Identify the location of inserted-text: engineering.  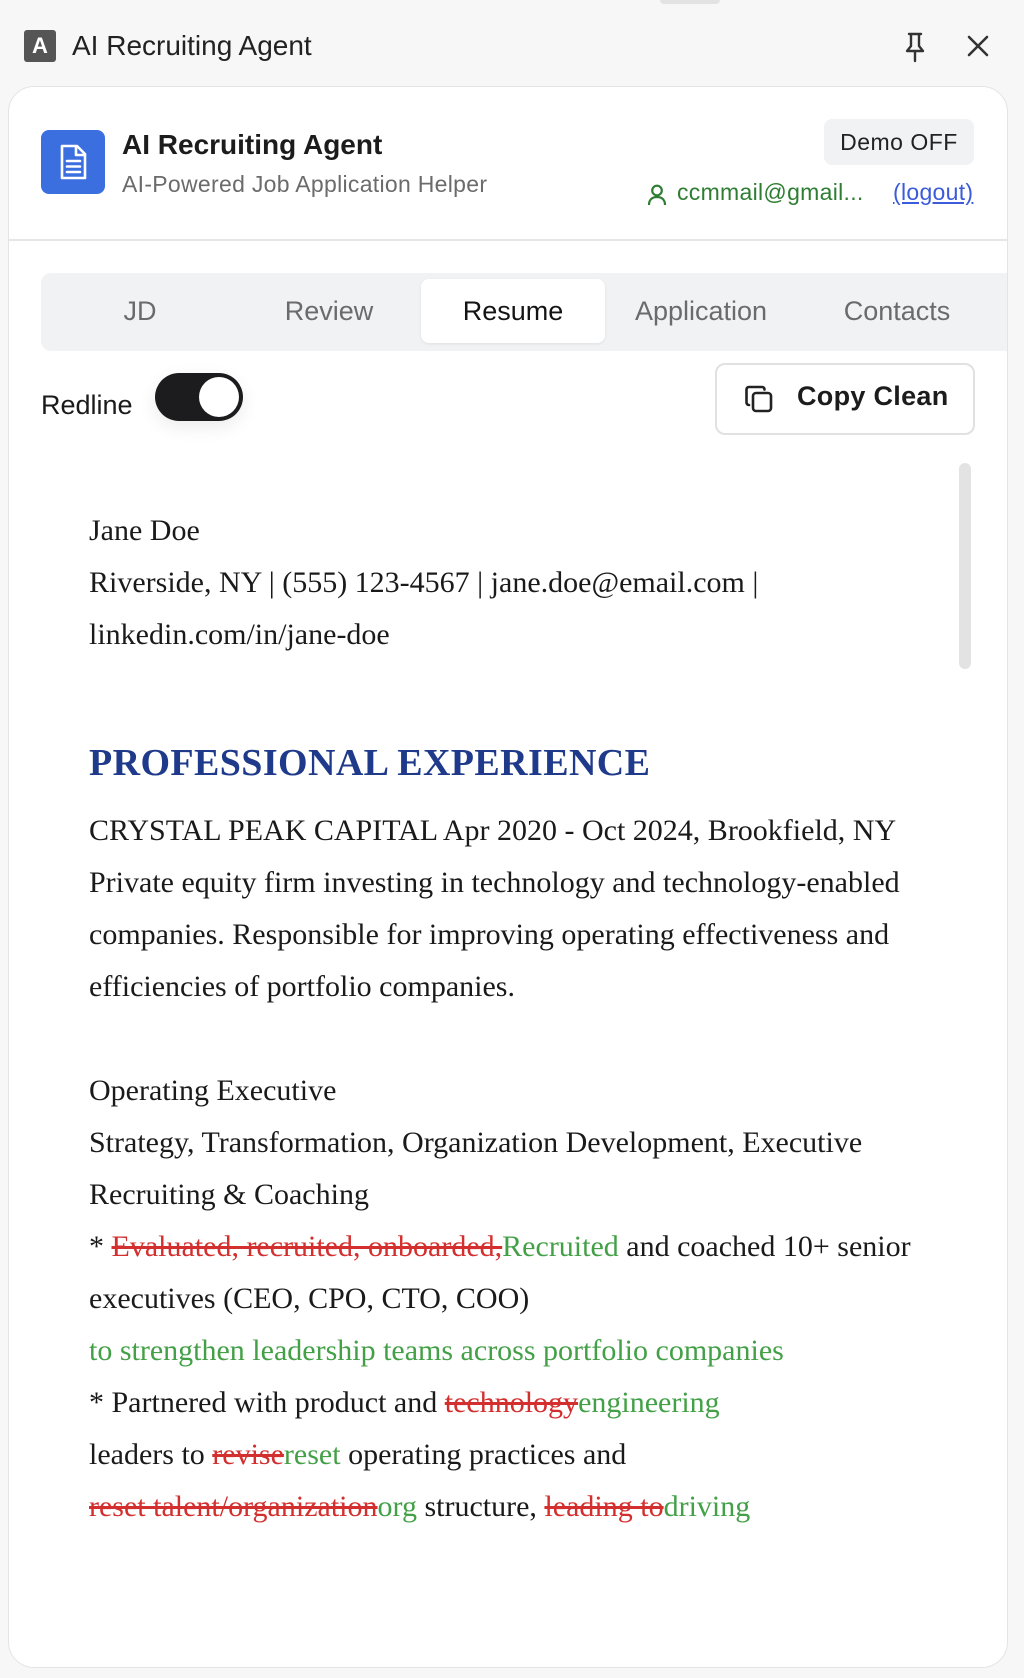
(649, 1402).